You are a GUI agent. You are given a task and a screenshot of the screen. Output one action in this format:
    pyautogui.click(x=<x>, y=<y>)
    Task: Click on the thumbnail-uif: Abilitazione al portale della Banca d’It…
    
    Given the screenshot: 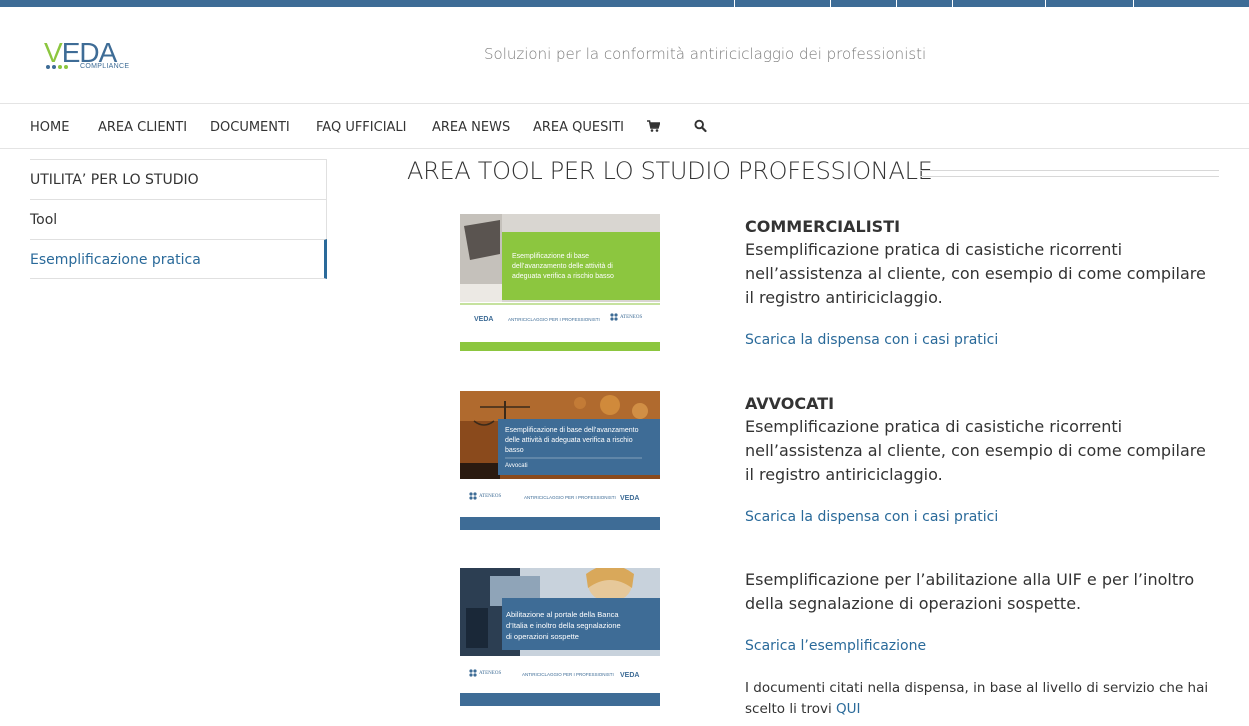 What is the action you would take?
    pyautogui.click(x=560, y=637)
    